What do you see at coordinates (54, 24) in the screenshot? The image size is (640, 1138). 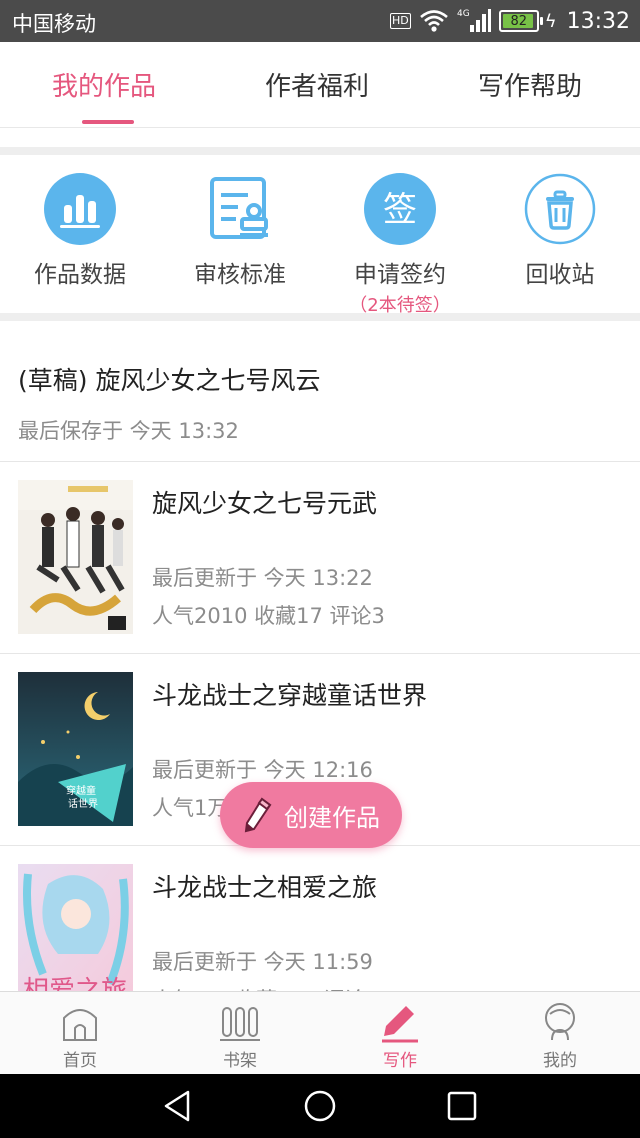 I see `carrier-name: 中国移动` at bounding box center [54, 24].